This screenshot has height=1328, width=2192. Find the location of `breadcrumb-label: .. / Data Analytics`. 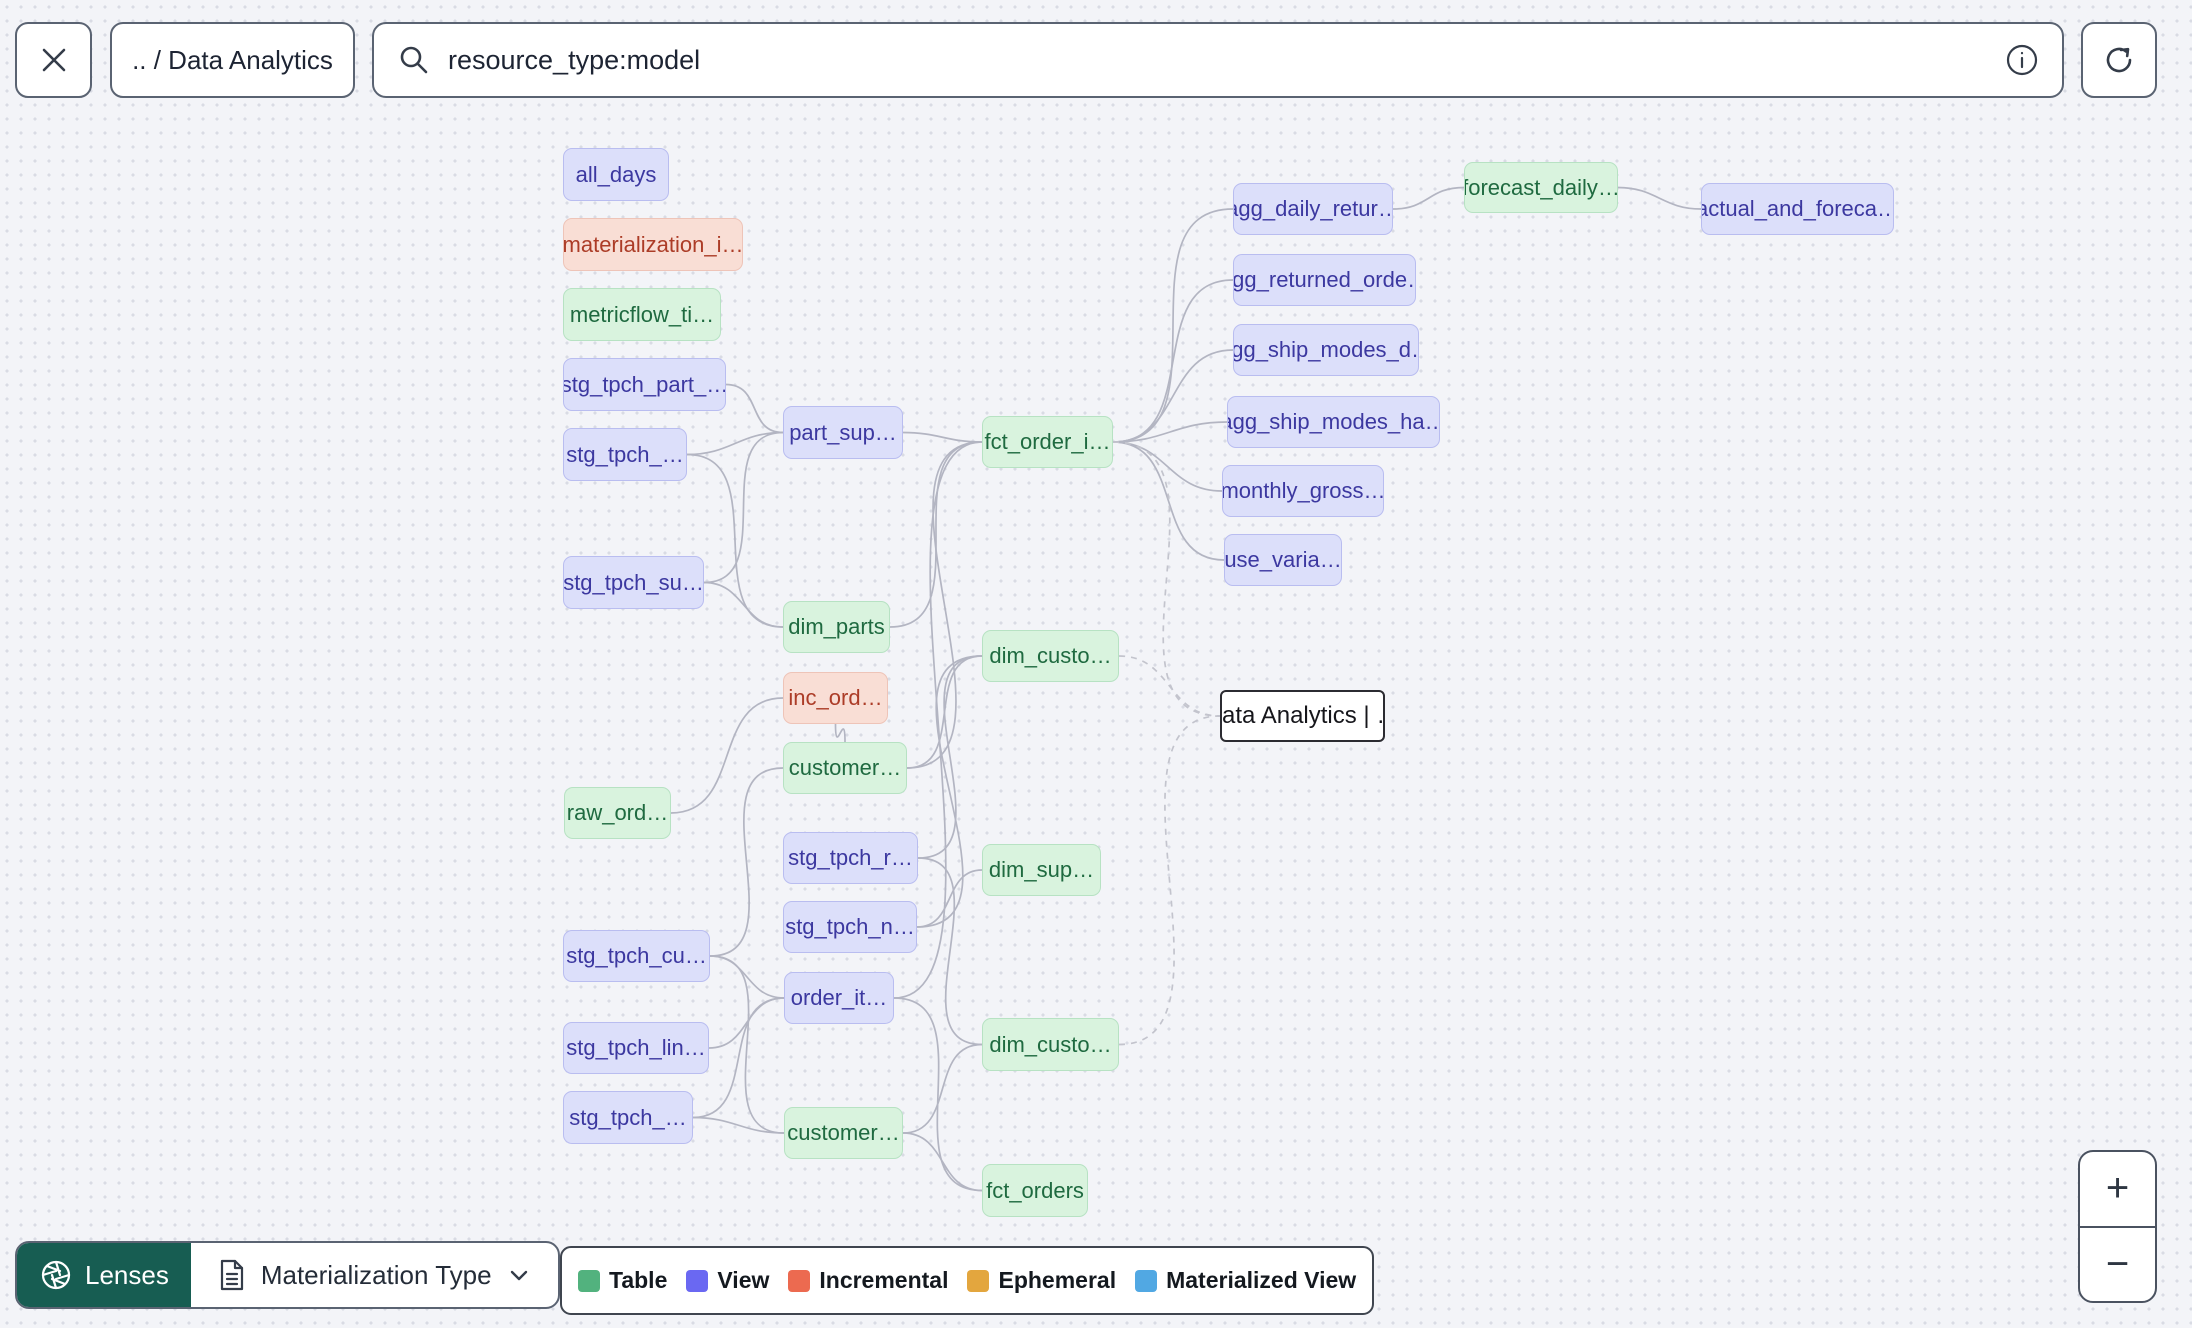

breadcrumb-label: .. / Data Analytics is located at coordinates (232, 59).